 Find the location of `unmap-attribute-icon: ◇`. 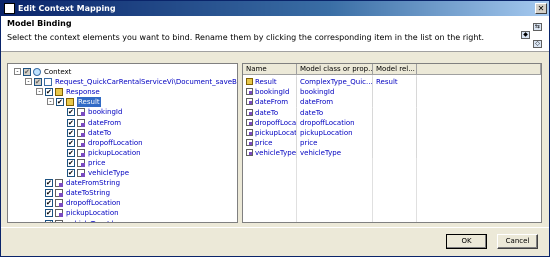

unmap-attribute-icon: ◇ is located at coordinates (537, 44).